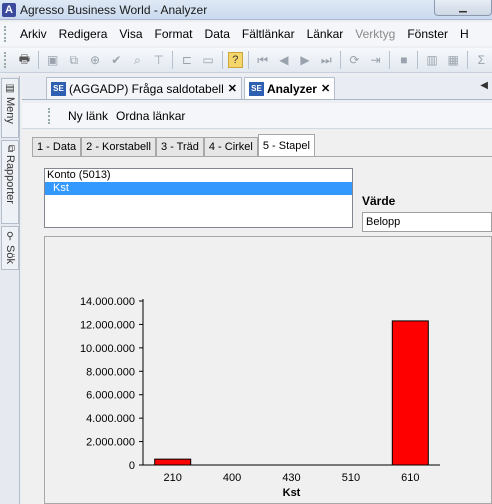  I want to click on tab-aggadp: SE (AGGADP) Fråga saldotabell ✕, so click(144, 88).